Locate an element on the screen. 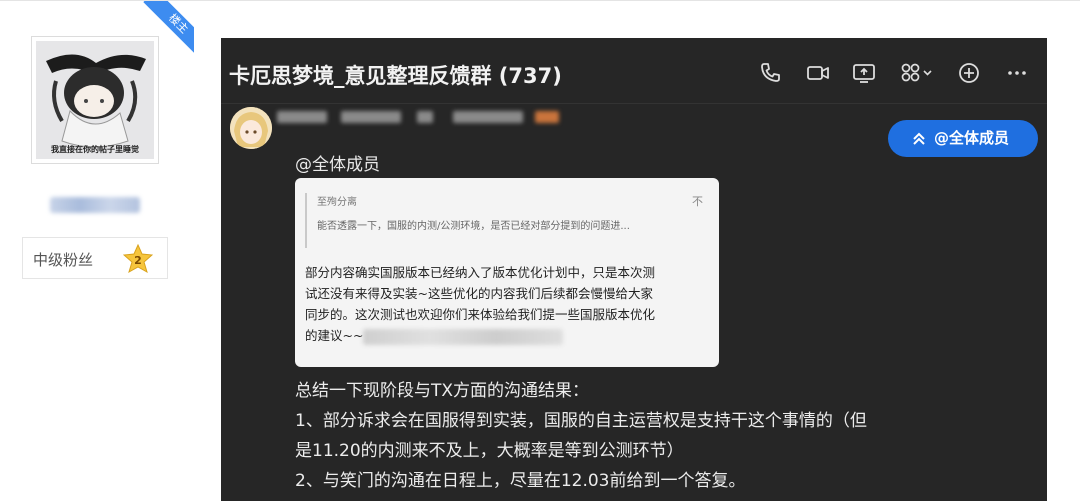  phone-icon is located at coordinates (770, 73).